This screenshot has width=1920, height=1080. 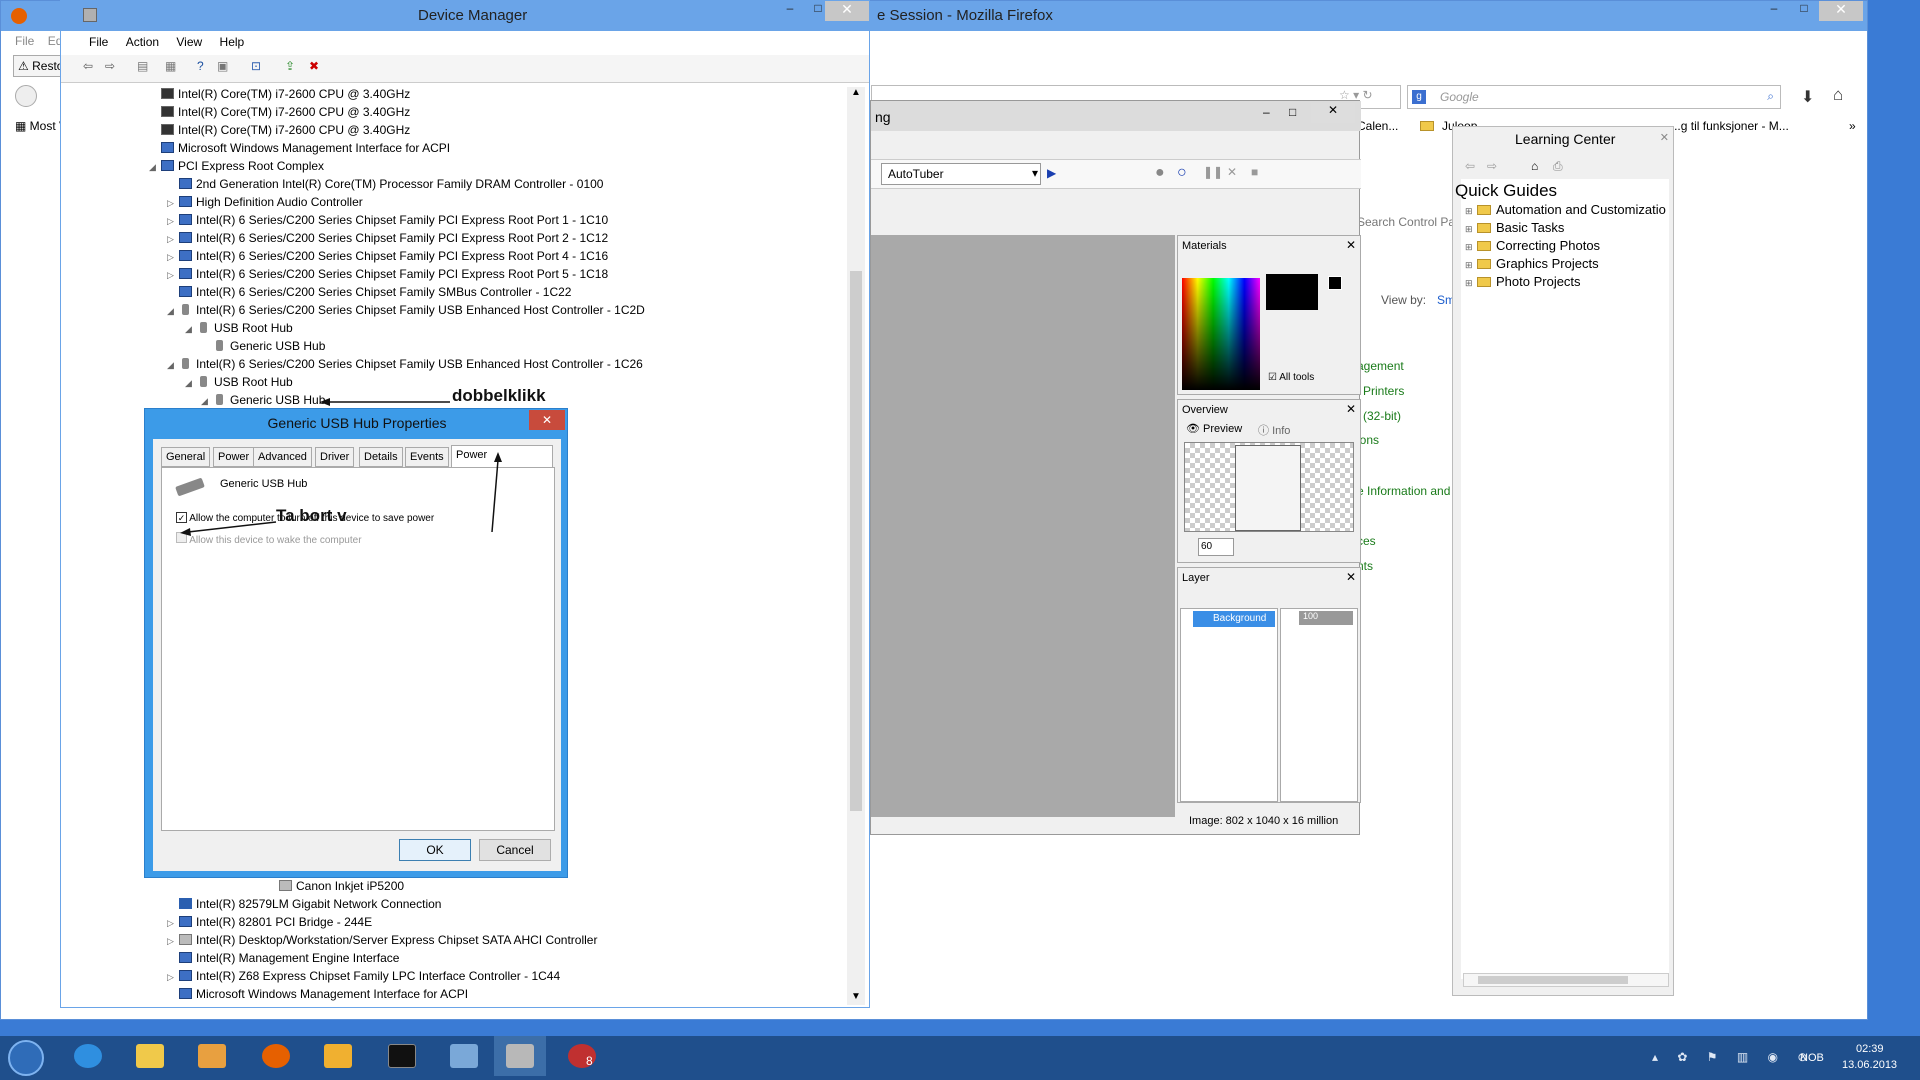 I want to click on taskbar-app, so click(x=338, y=1056).